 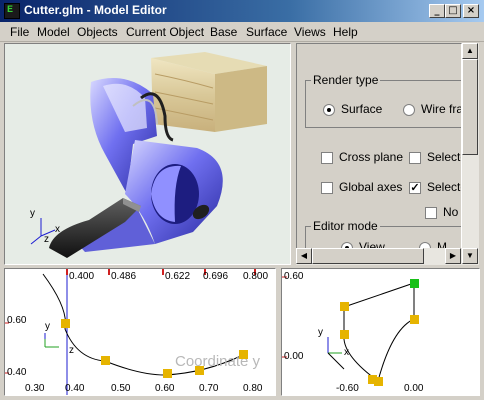 What do you see at coordinates (242, 32) in the screenshot?
I see `menu-bar` at bounding box center [242, 32].